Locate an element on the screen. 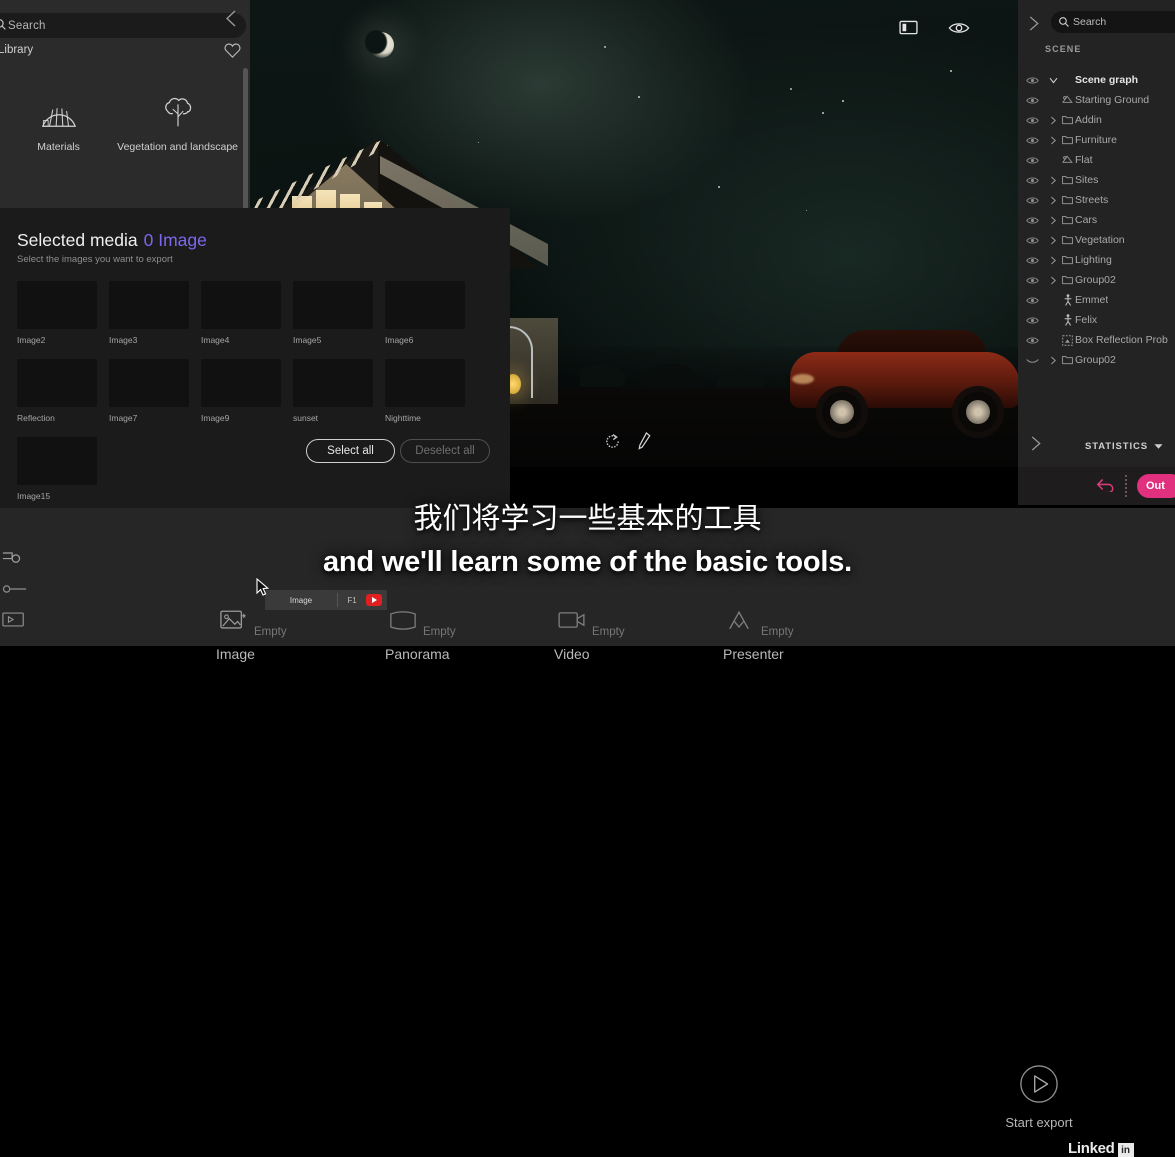 Image resolution: width=1175 pixels, height=1157 pixels. linkedin-wordmark: Linked is located at coordinates (1091, 1148).